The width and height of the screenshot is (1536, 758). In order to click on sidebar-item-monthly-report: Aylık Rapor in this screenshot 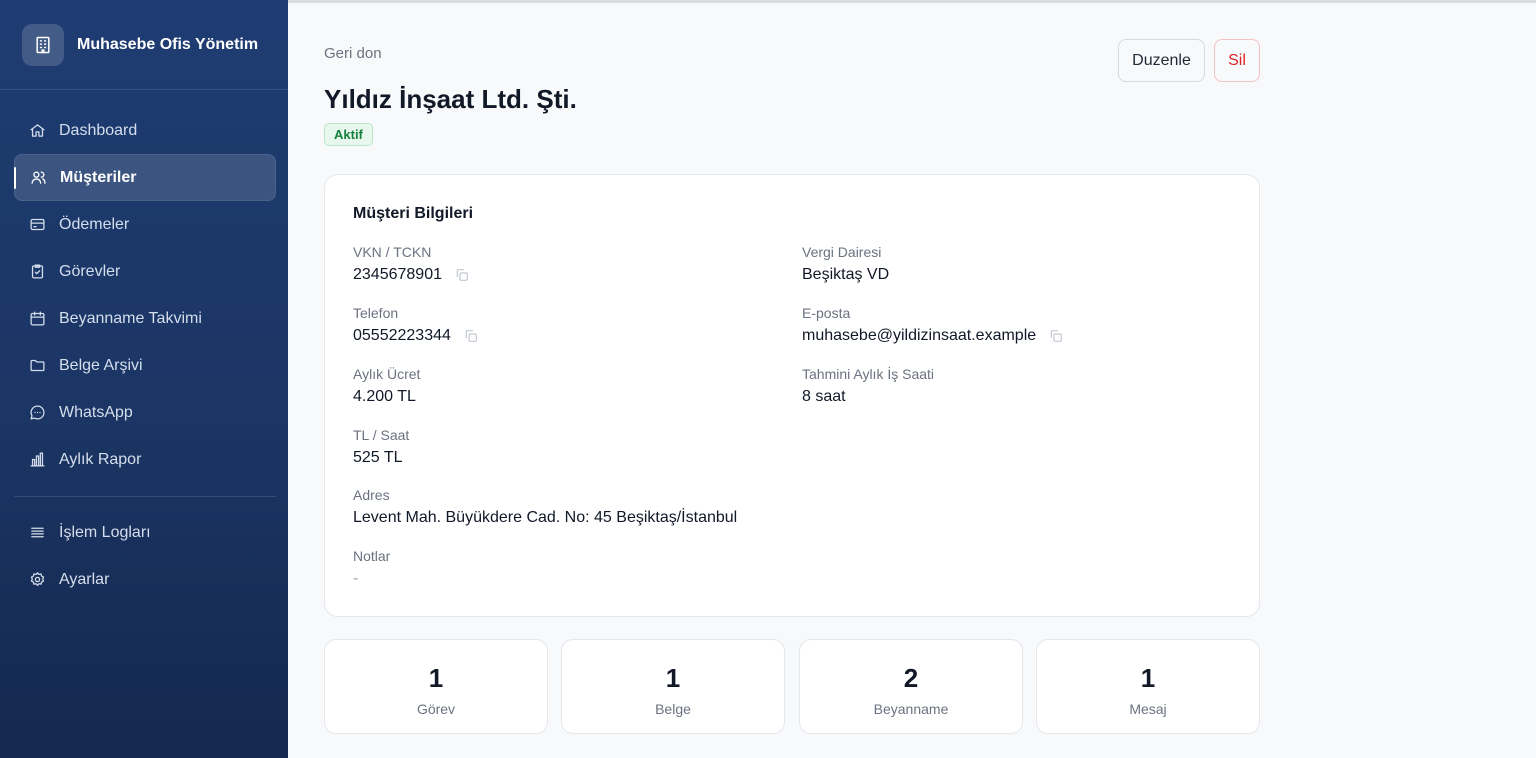, I will do `click(145, 459)`.